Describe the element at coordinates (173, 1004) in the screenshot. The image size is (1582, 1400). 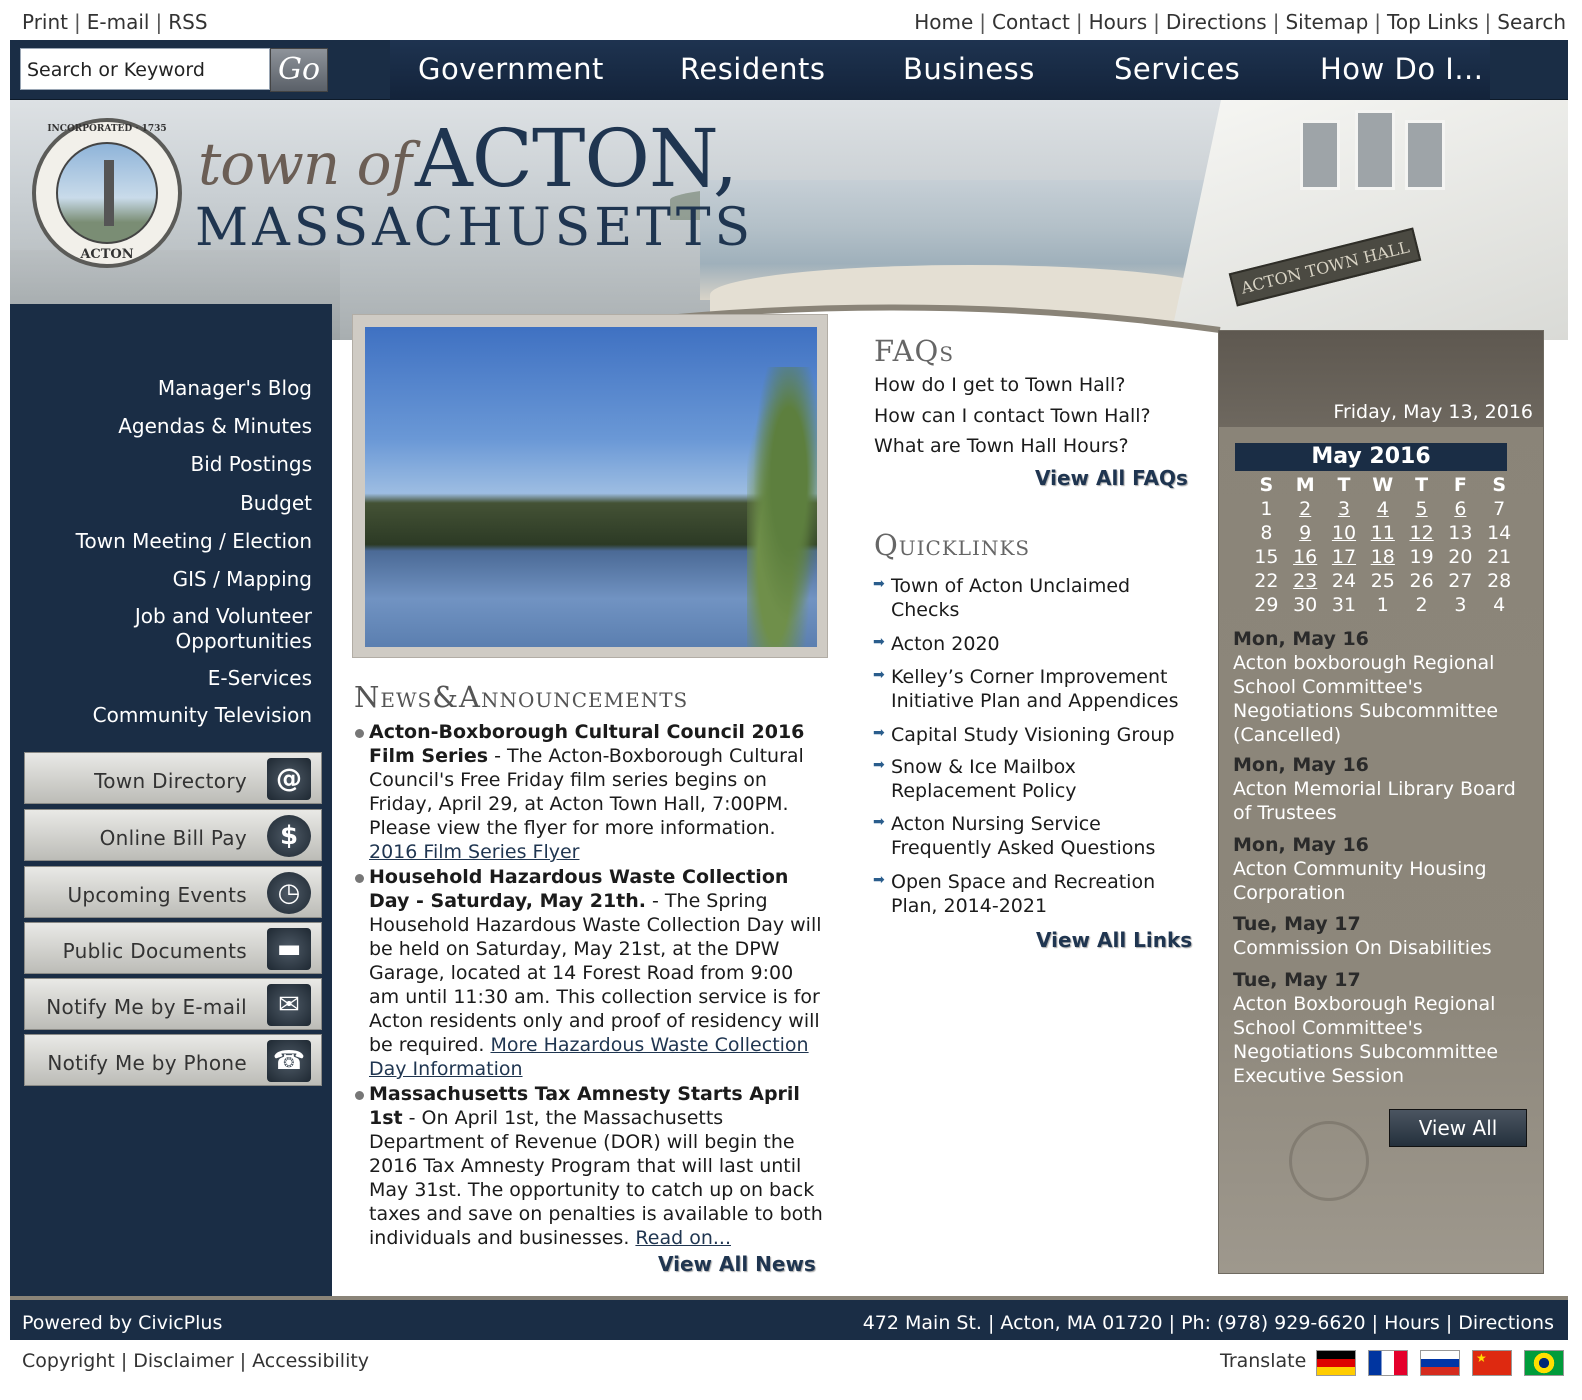
I see `notify-email-button: Notify Me by E-mail ✉` at that location.